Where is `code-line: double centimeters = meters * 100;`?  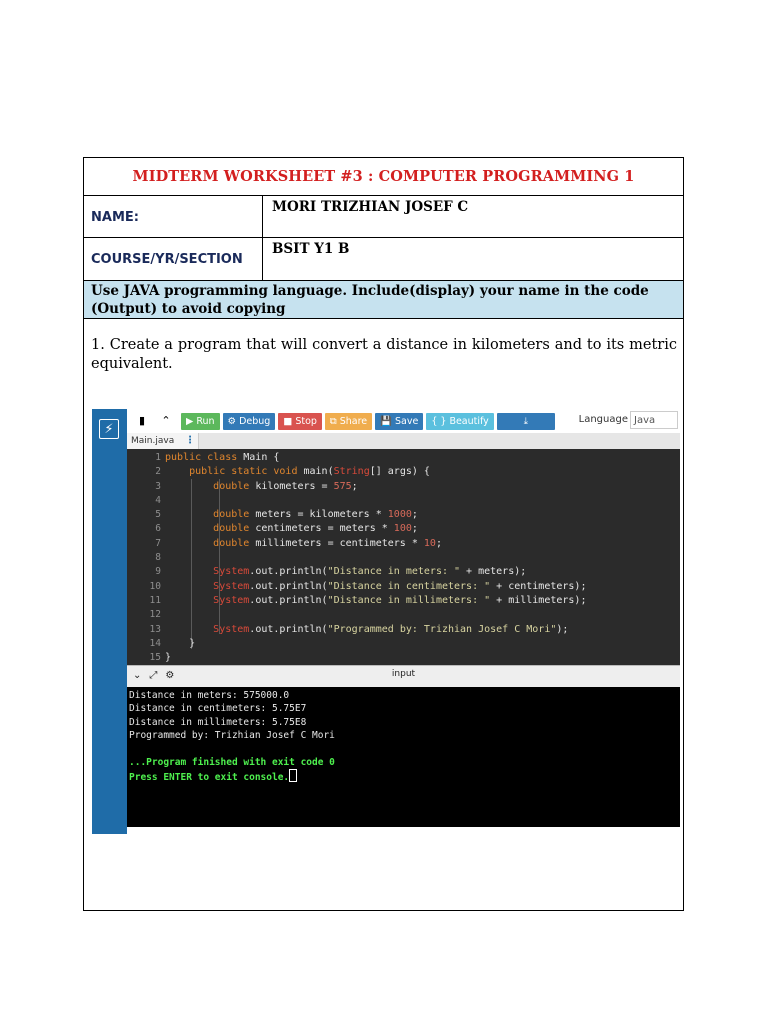 code-line: double centimeters = meters * 100; is located at coordinates (315, 529).